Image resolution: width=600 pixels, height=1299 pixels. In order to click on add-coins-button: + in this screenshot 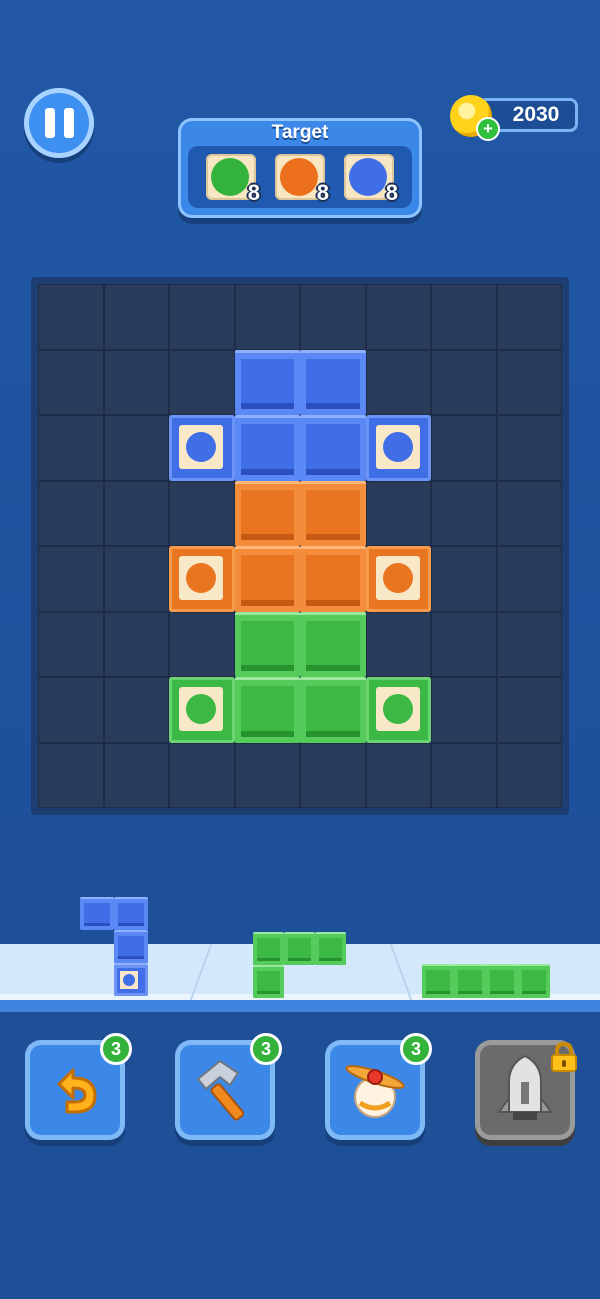, I will do `click(488, 129)`.